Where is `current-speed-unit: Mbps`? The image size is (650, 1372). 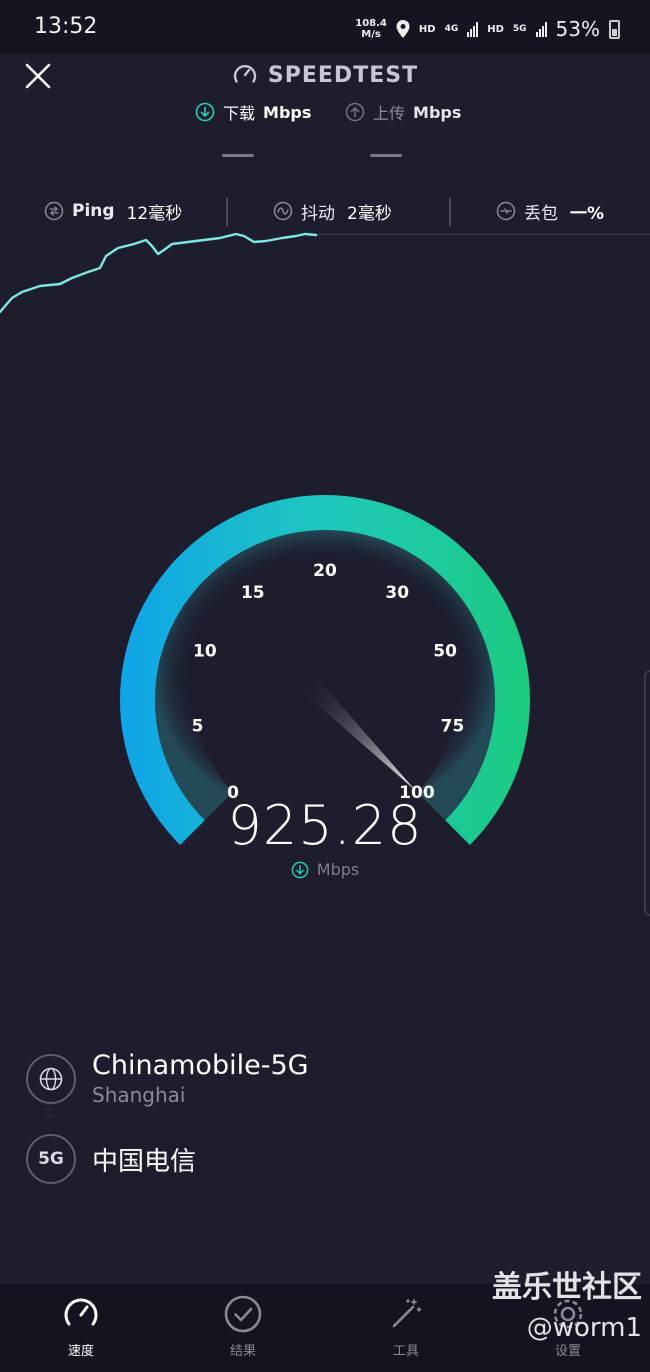 current-speed-unit: Mbps is located at coordinates (325, 869).